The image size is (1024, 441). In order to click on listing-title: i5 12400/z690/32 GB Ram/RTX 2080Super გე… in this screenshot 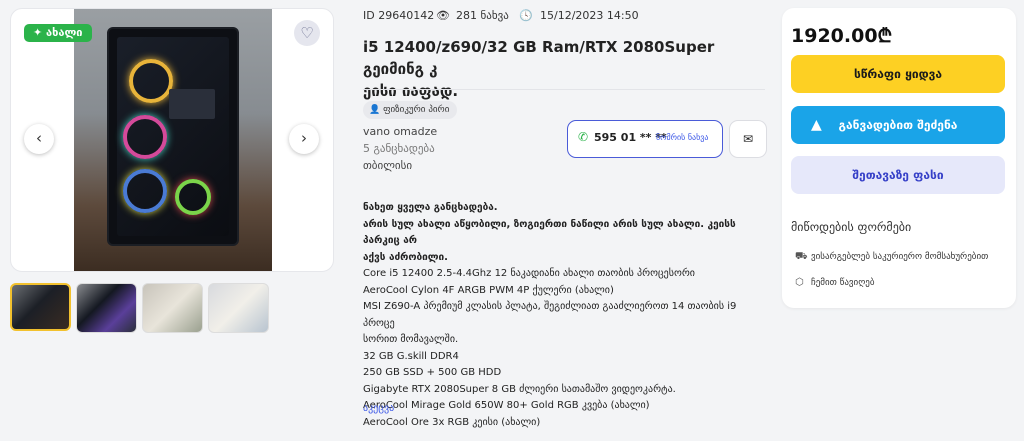, I will do `click(539, 69)`.